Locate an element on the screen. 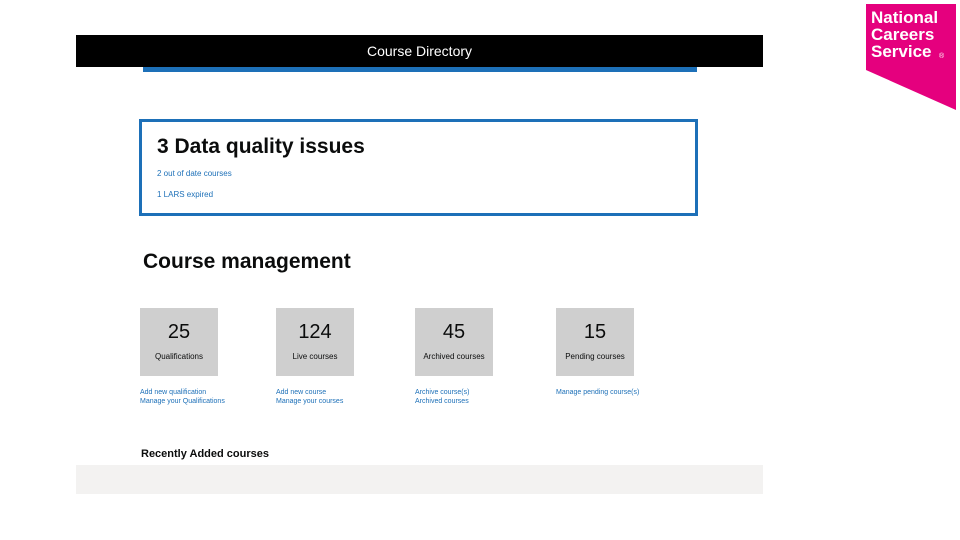 The height and width of the screenshot is (540, 960). manage-pending-courses-link: Manage pending course(s) is located at coordinates (597, 392).